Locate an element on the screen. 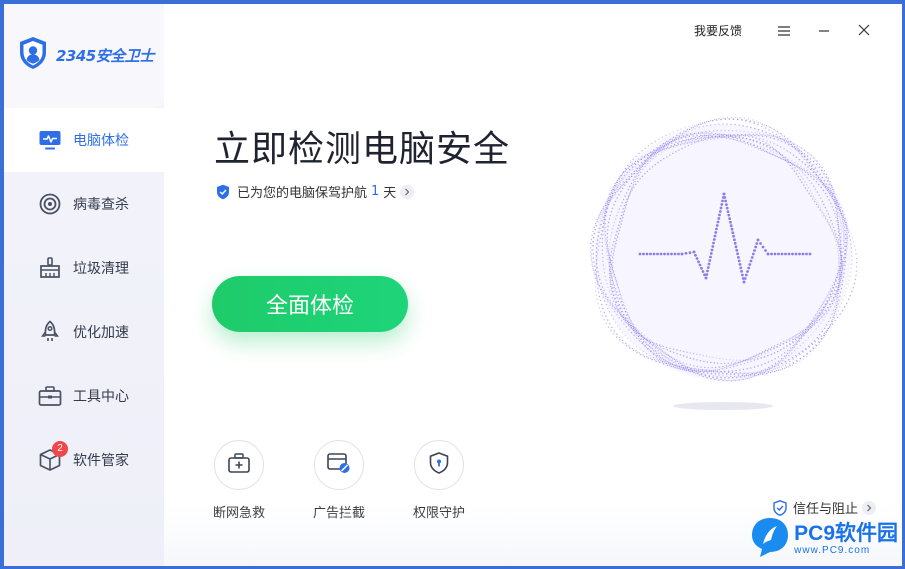 The width and height of the screenshot is (905, 569). window-controls: 我要反馈 is located at coordinates (789, 30).